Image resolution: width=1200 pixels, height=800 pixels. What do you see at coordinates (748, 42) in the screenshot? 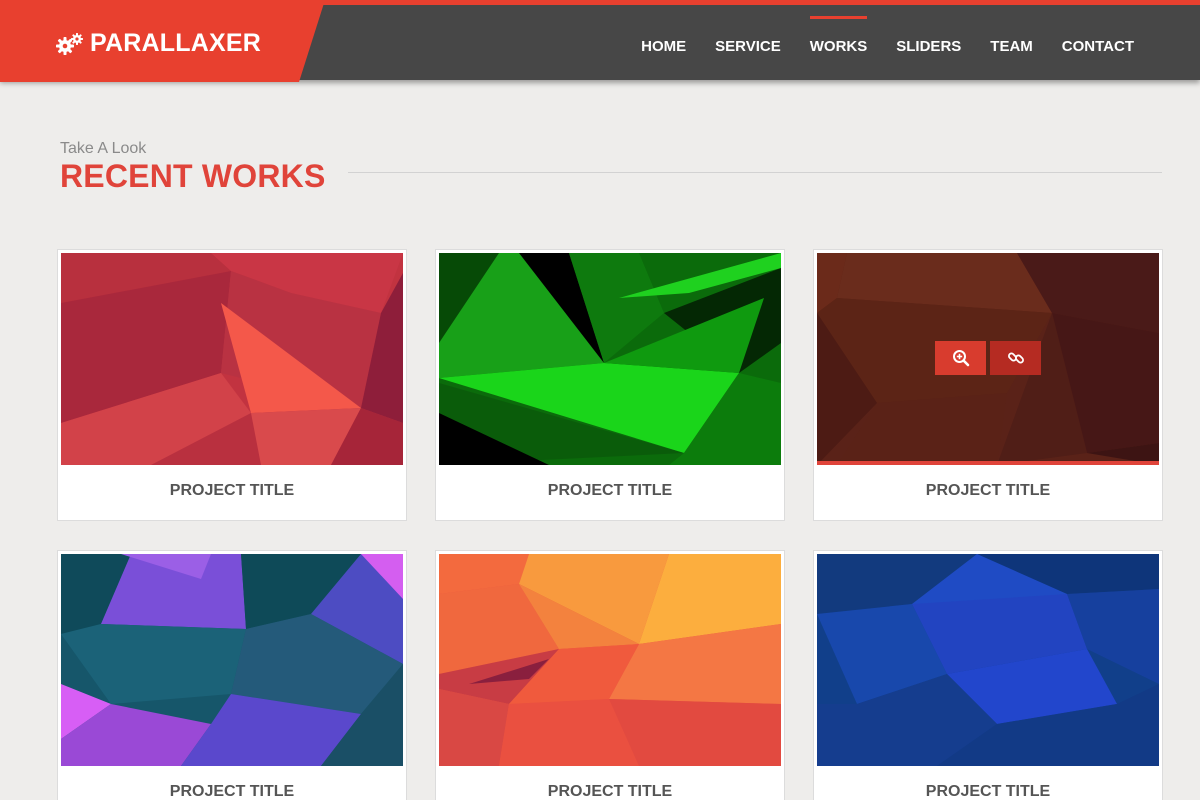
I see `nav-service: SERVICE` at bounding box center [748, 42].